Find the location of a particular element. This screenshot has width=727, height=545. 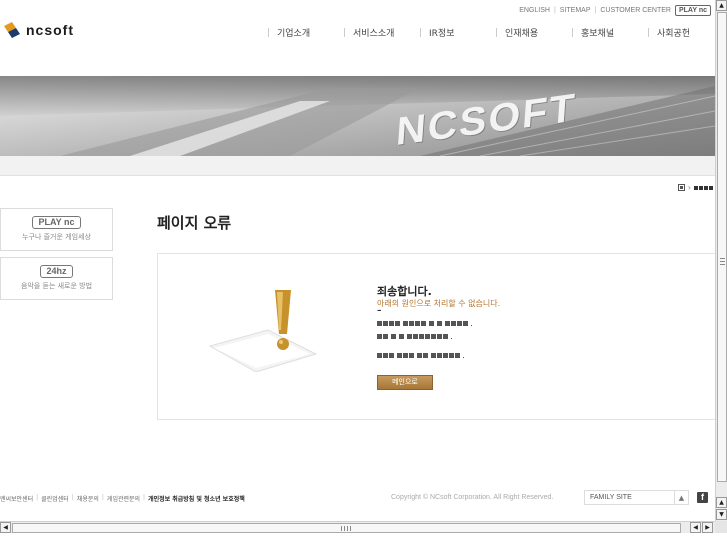

exclamation-icon is located at coordinates (263, 331).